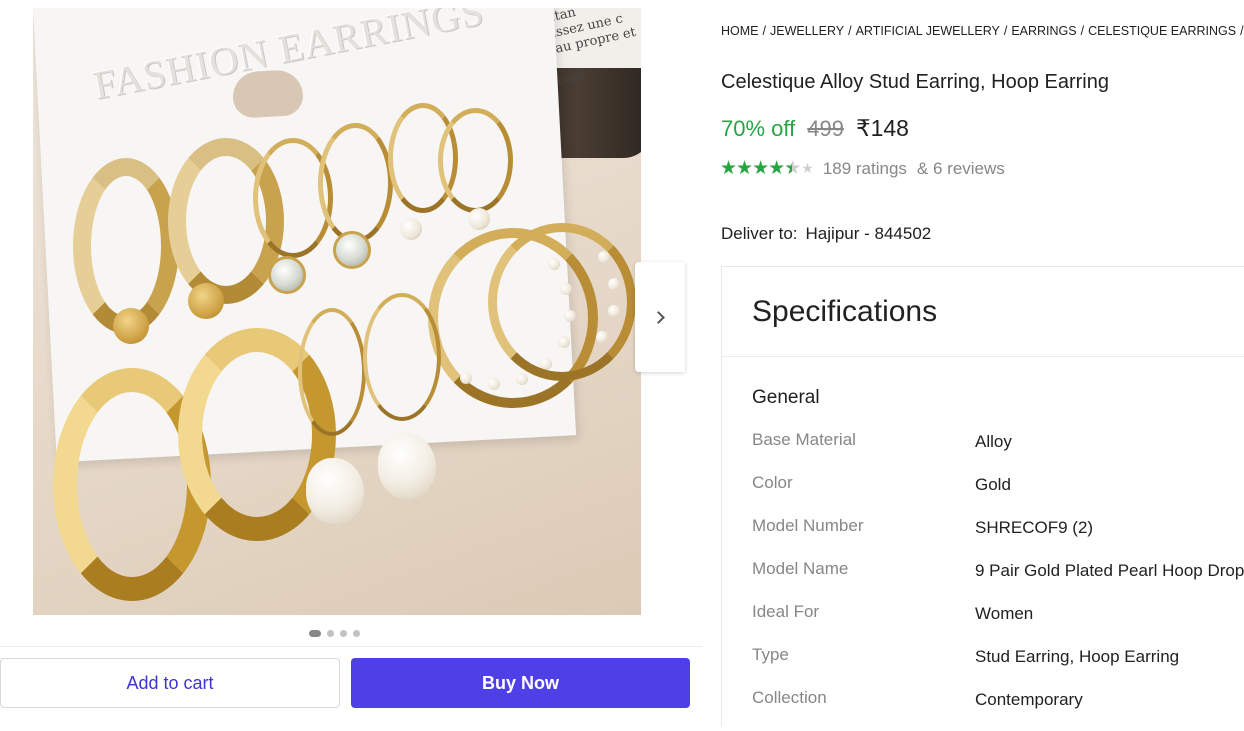 The width and height of the screenshot is (1244, 731). I want to click on breadcrumb-link-earrings: EARRINGS, so click(1043, 31).